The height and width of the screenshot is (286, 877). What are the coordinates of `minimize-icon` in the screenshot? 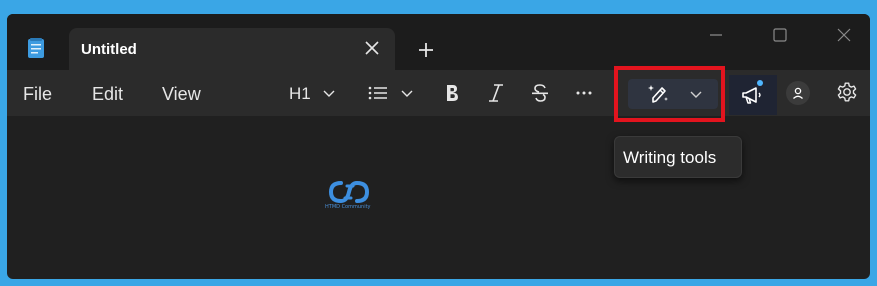 It's located at (716, 35).